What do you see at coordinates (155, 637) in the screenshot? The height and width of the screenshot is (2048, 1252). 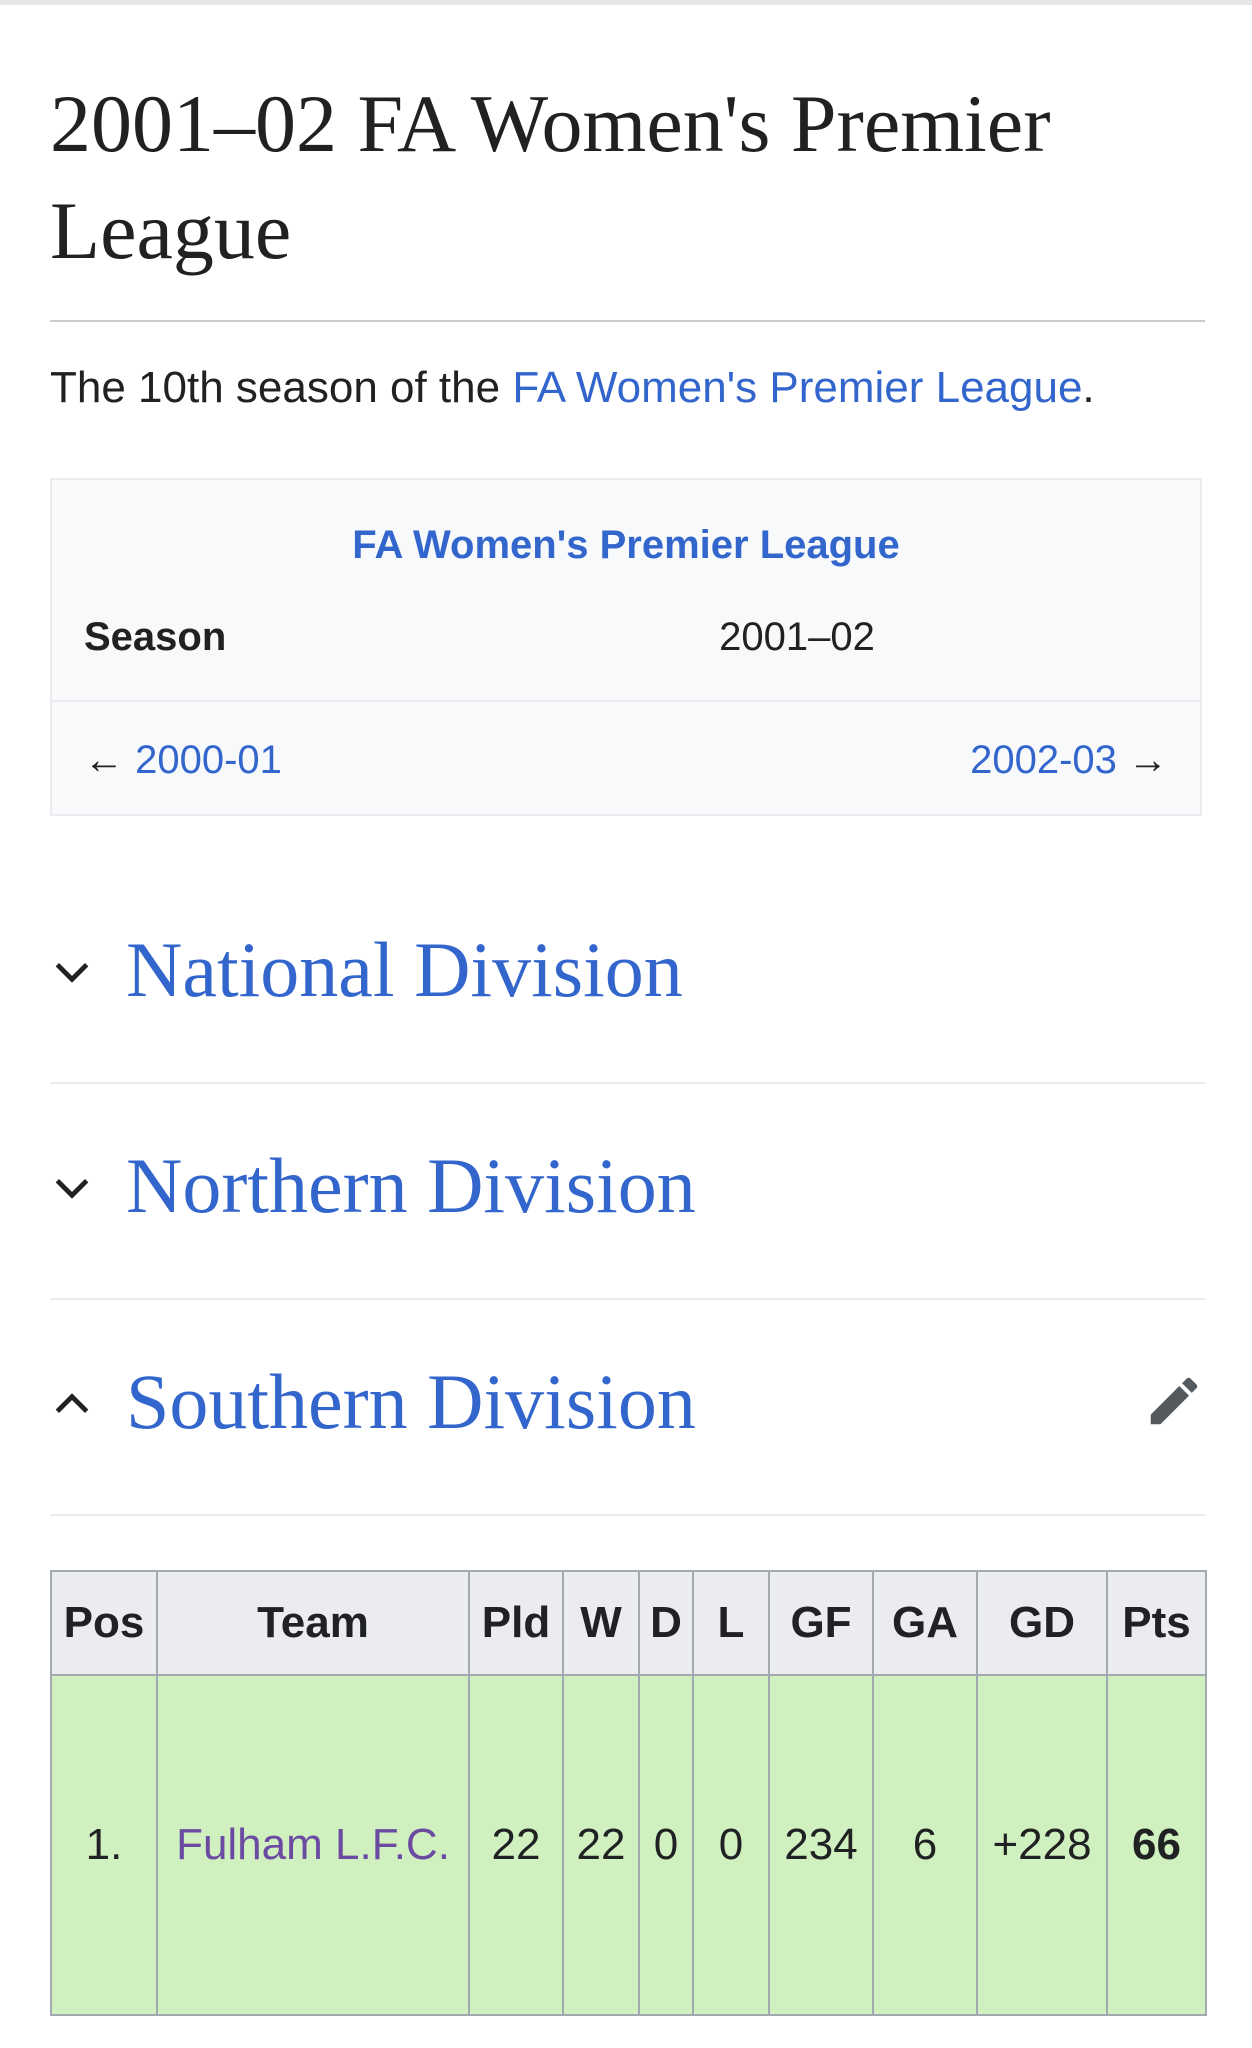 I see `season-label: Season` at bounding box center [155, 637].